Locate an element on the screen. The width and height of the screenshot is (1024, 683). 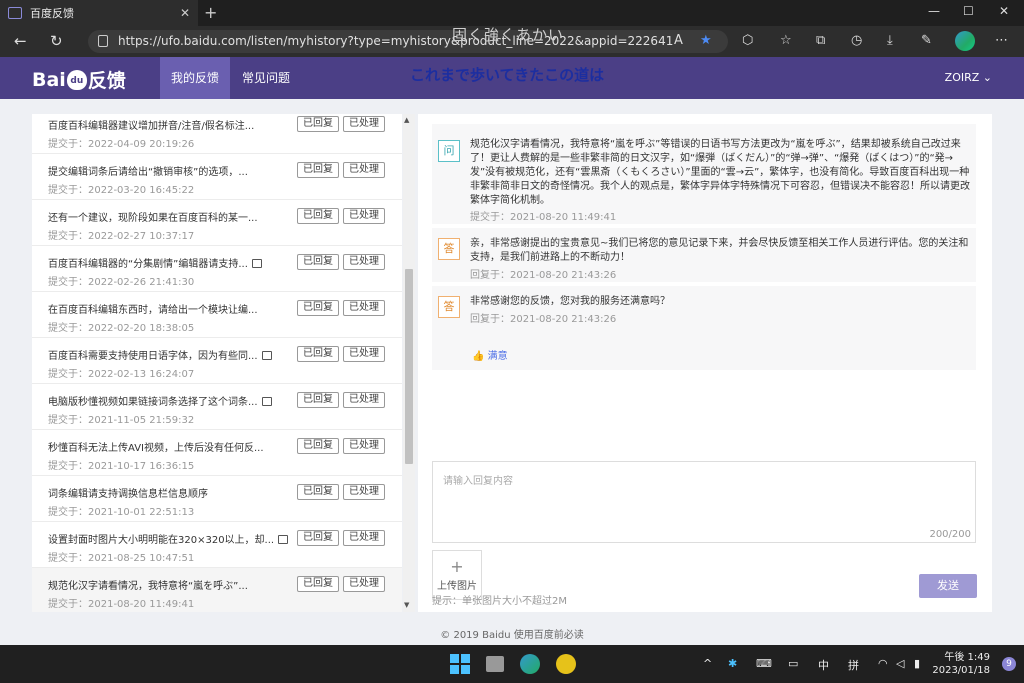
tablet-icon: ▭ is located at coordinates (793, 663).